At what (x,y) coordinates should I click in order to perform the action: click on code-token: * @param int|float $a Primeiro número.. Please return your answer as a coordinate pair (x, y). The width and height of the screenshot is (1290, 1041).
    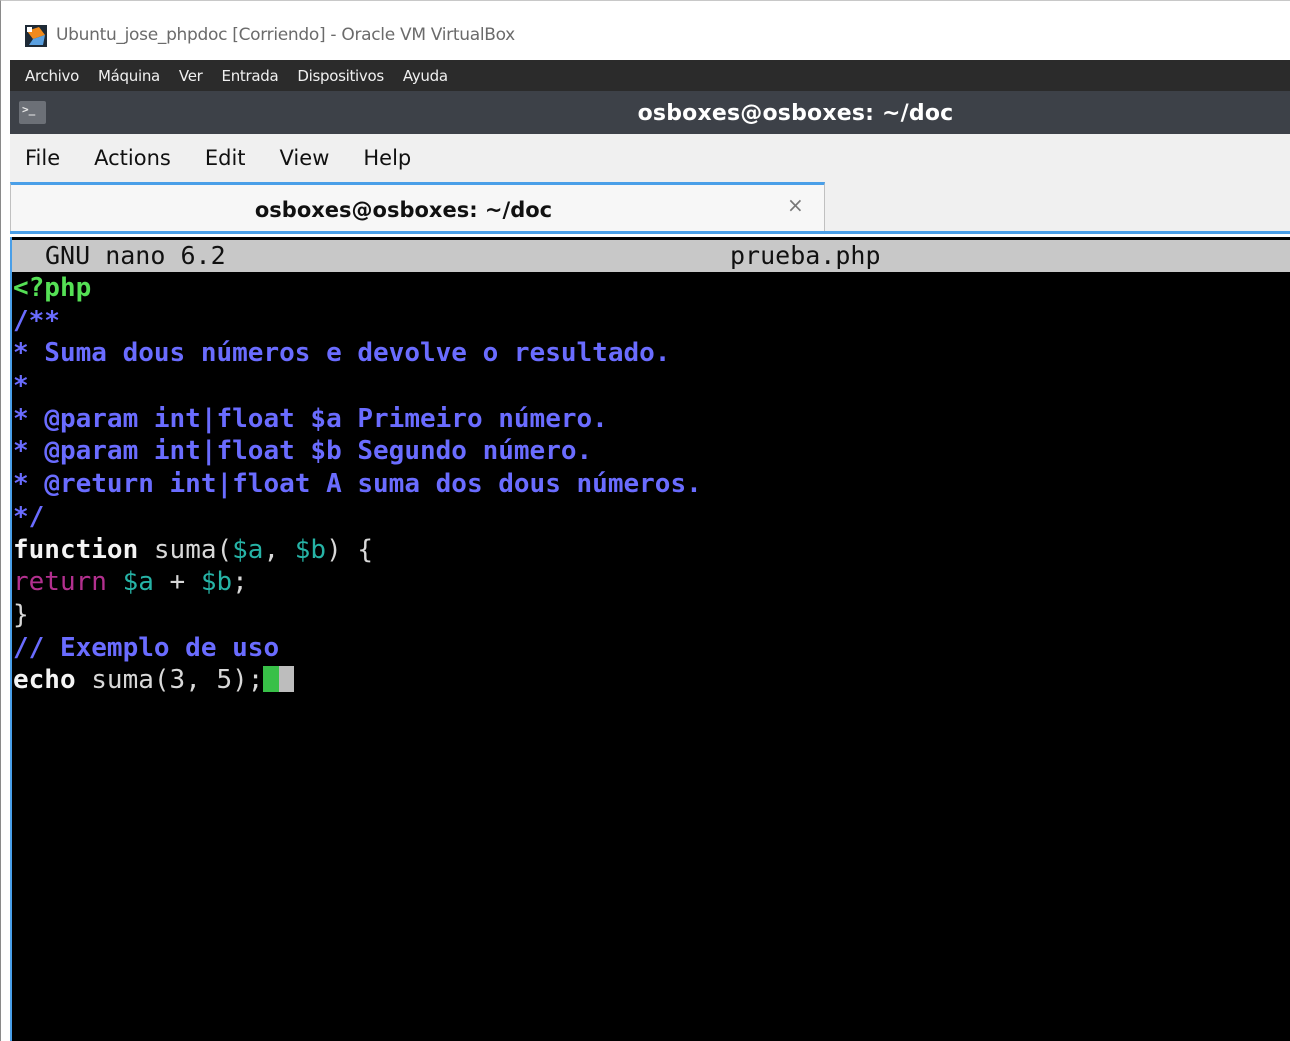
    Looking at the image, I should click on (310, 418).